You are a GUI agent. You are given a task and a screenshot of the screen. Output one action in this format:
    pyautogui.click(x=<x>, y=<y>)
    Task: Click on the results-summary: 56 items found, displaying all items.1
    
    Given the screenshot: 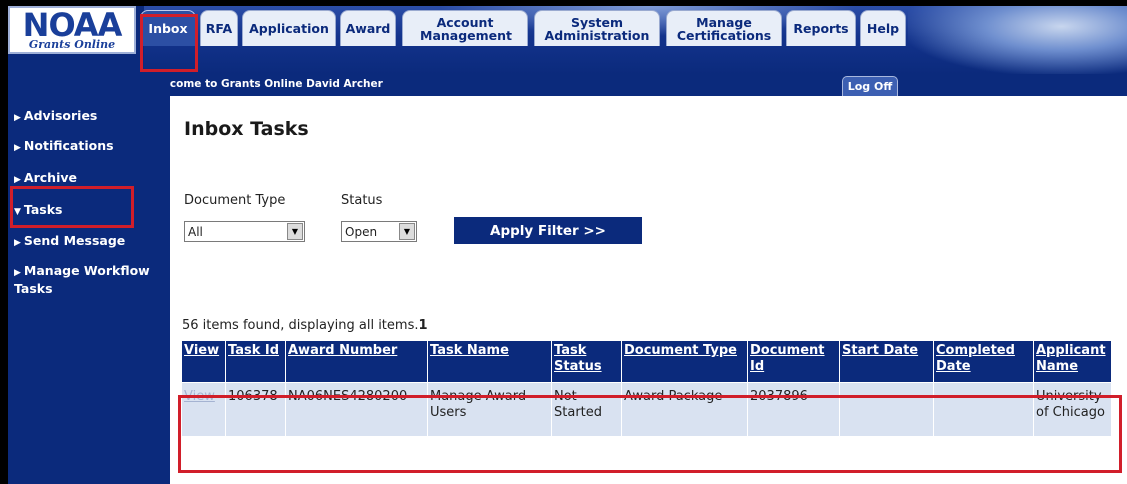 What is the action you would take?
    pyautogui.click(x=305, y=325)
    